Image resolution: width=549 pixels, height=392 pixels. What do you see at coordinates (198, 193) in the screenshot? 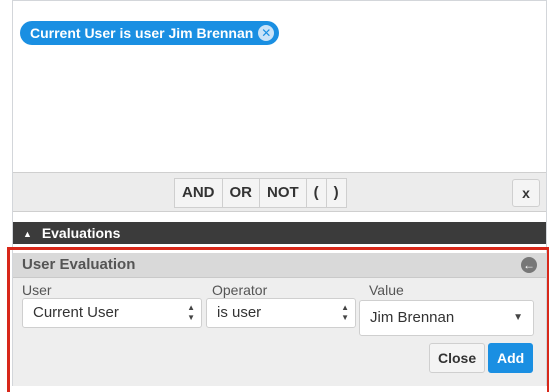
I see `and-button: AND` at bounding box center [198, 193].